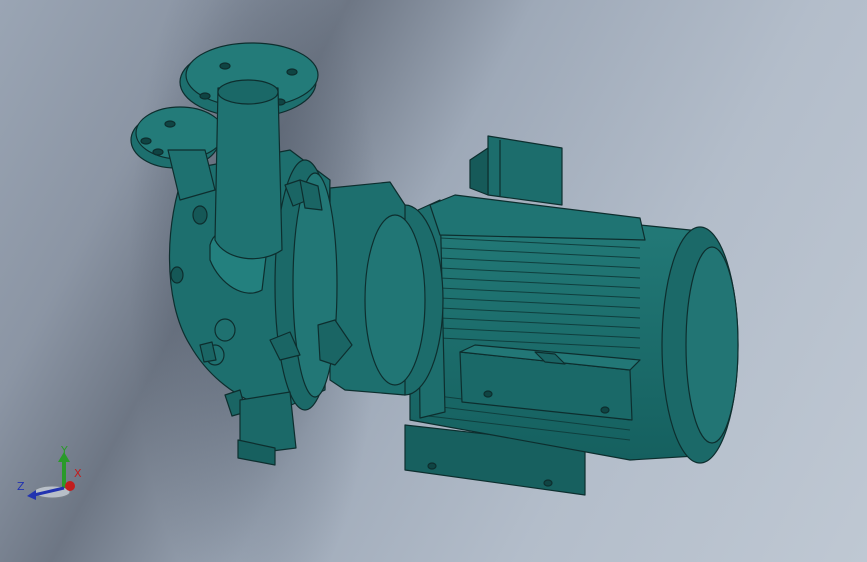  What do you see at coordinates (51, 476) in the screenshot?
I see `triad-axes-icon` at bounding box center [51, 476].